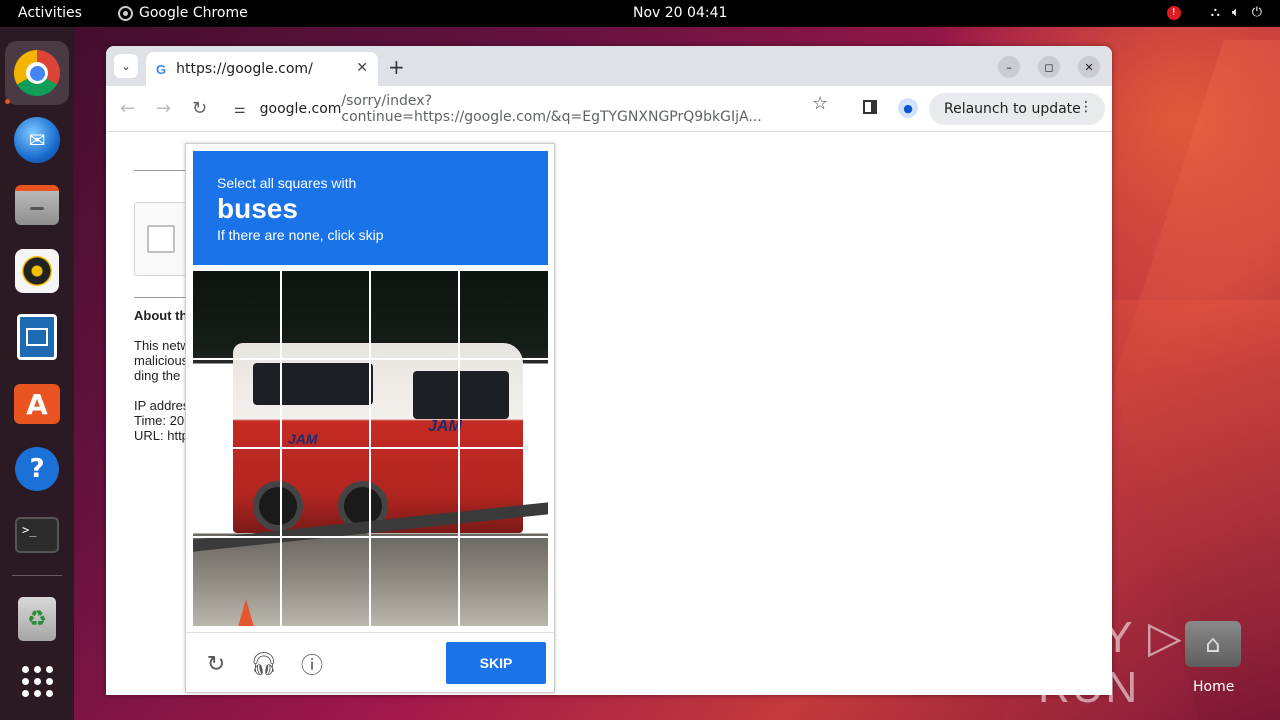 This screenshot has width=1280, height=720. I want to click on tab-close-icon: ✕, so click(362, 68).